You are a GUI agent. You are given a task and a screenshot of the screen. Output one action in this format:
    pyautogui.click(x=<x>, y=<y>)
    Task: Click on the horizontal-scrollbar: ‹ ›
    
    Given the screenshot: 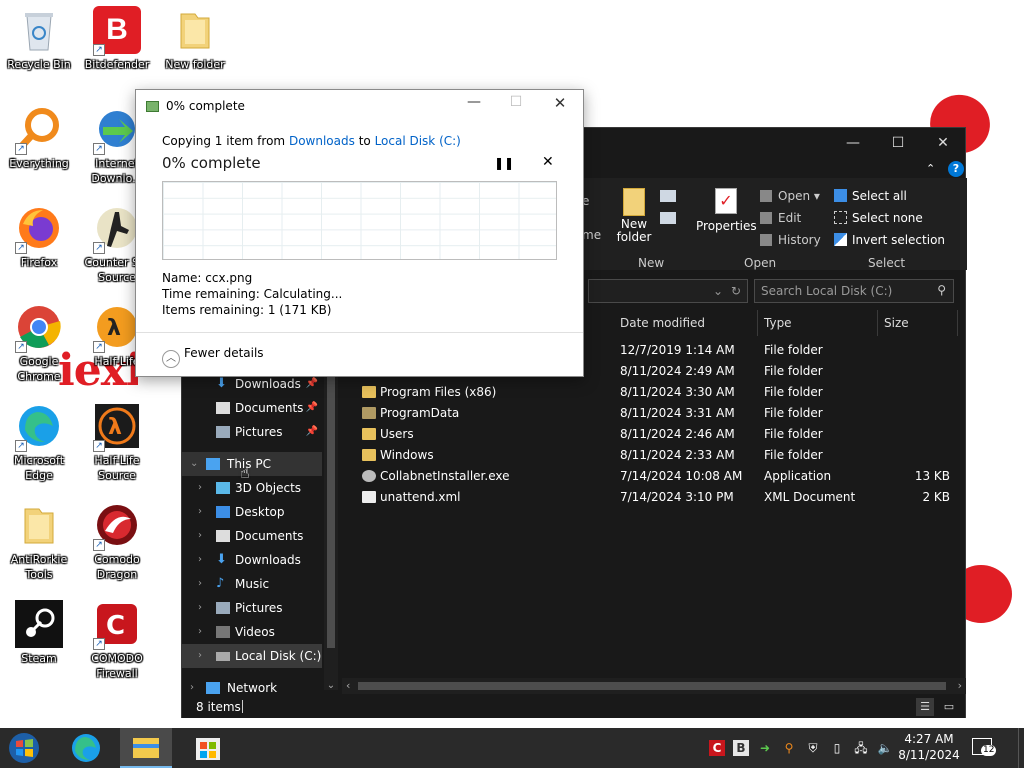 What is the action you would take?
    pyautogui.click(x=654, y=686)
    